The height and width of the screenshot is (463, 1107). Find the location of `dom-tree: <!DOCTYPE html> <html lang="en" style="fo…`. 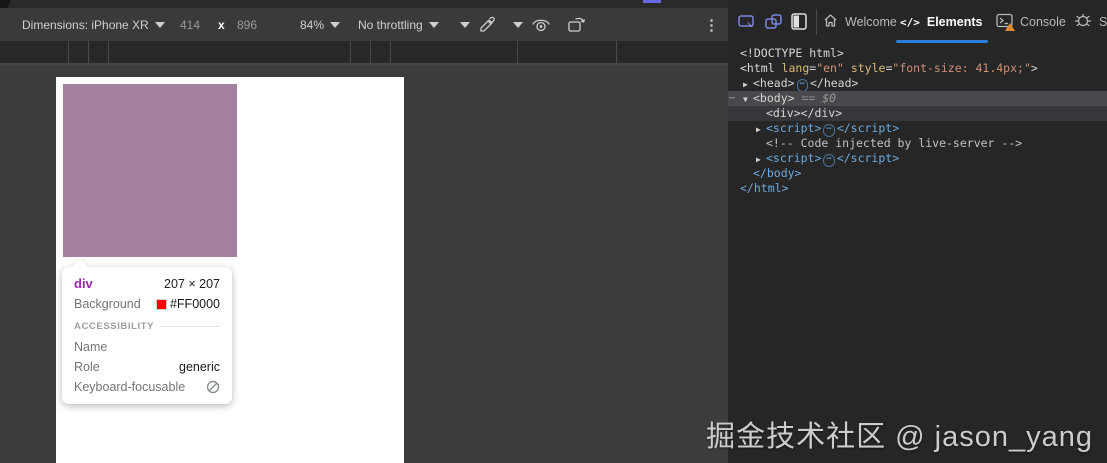

dom-tree: <!DOCTYPE html> <html lang="en" style="fo… is located at coordinates (917, 121).